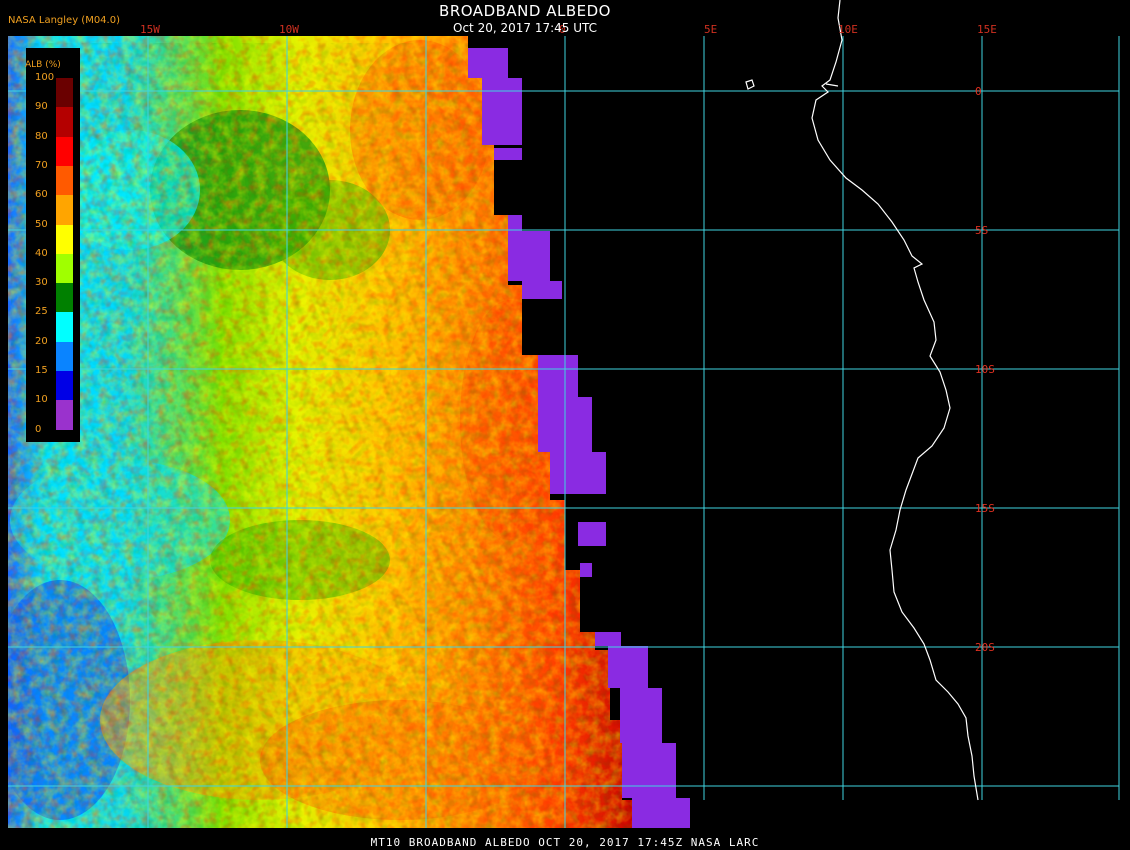 The image size is (1130, 850). I want to click on legend-tick-label: 60, so click(41, 195).